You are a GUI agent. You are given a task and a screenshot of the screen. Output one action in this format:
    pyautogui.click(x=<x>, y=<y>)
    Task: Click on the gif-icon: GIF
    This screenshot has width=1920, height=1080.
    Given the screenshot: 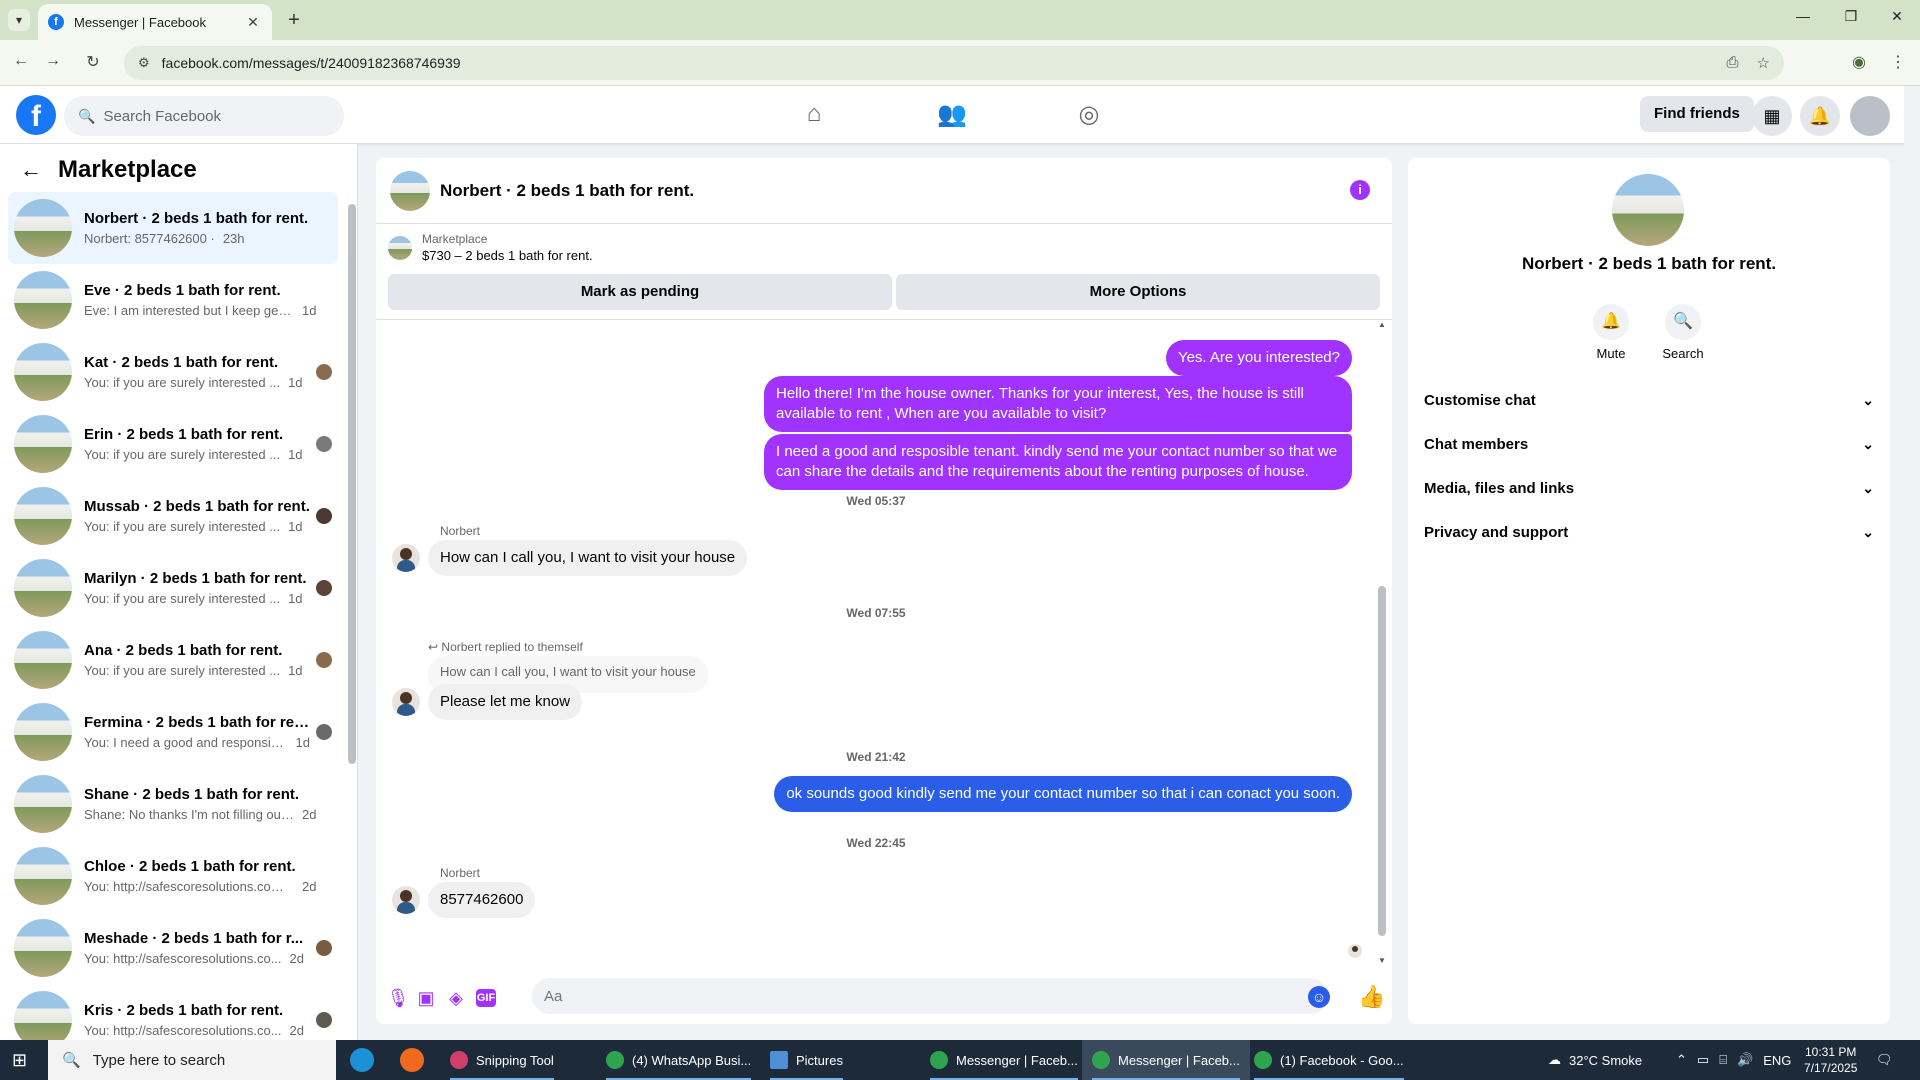 What is the action you would take?
    pyautogui.click(x=486, y=998)
    